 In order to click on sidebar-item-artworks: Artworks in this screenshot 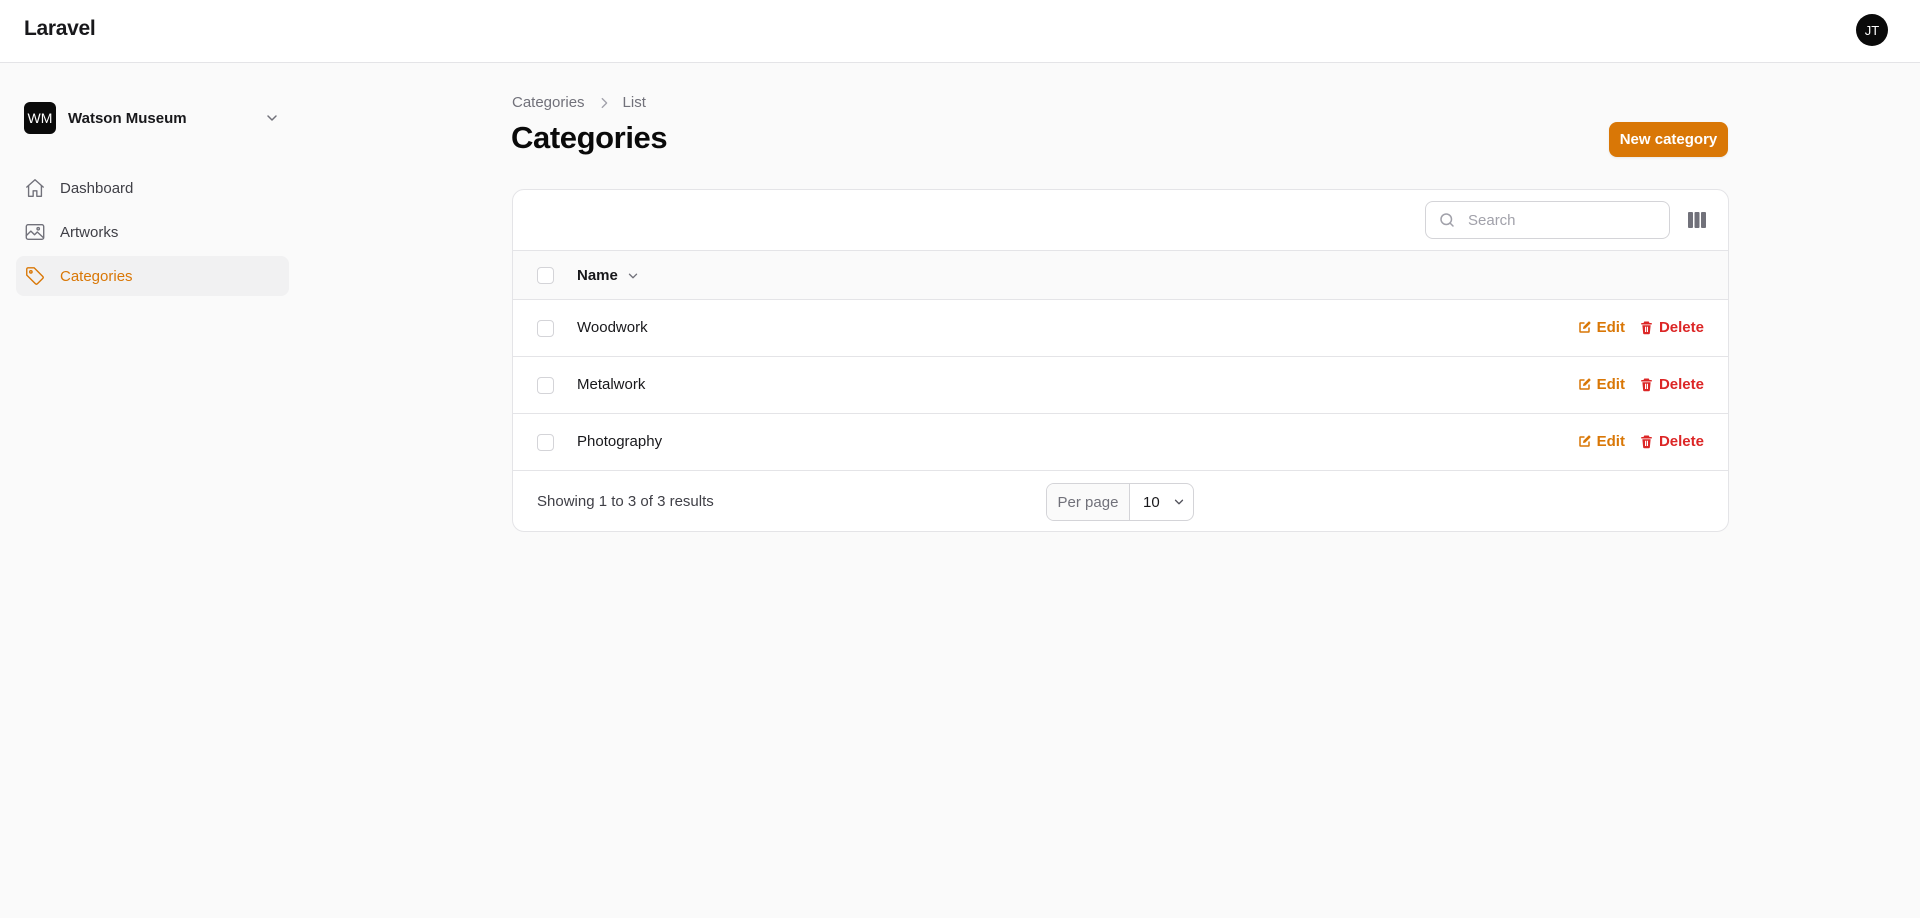, I will do `click(152, 232)`.